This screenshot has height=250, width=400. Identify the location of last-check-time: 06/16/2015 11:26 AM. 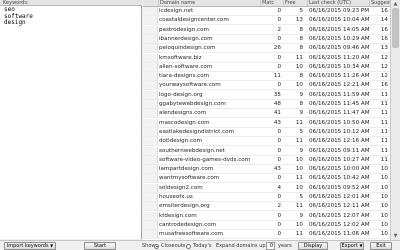
(339, 76).